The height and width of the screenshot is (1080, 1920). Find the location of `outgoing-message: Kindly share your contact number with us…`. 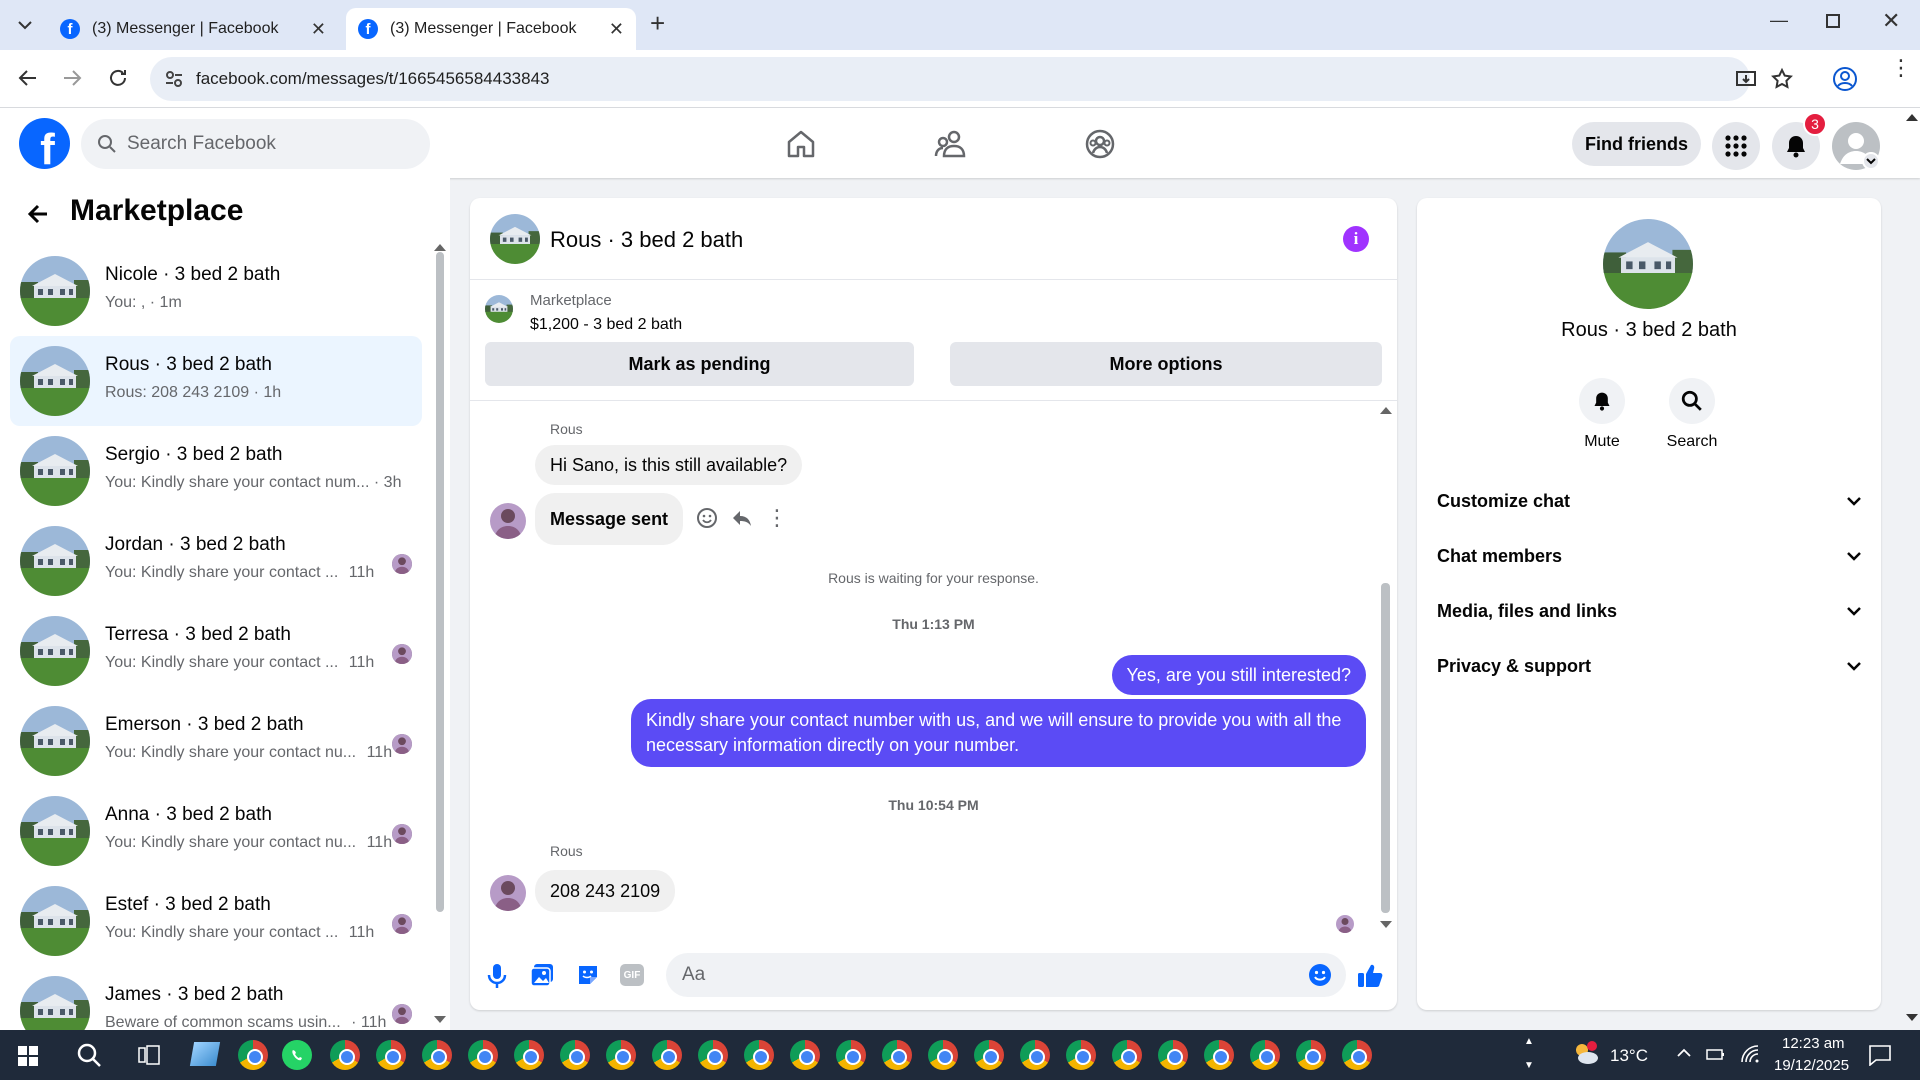

outgoing-message: Kindly share your contact number with us… is located at coordinates (998, 733).